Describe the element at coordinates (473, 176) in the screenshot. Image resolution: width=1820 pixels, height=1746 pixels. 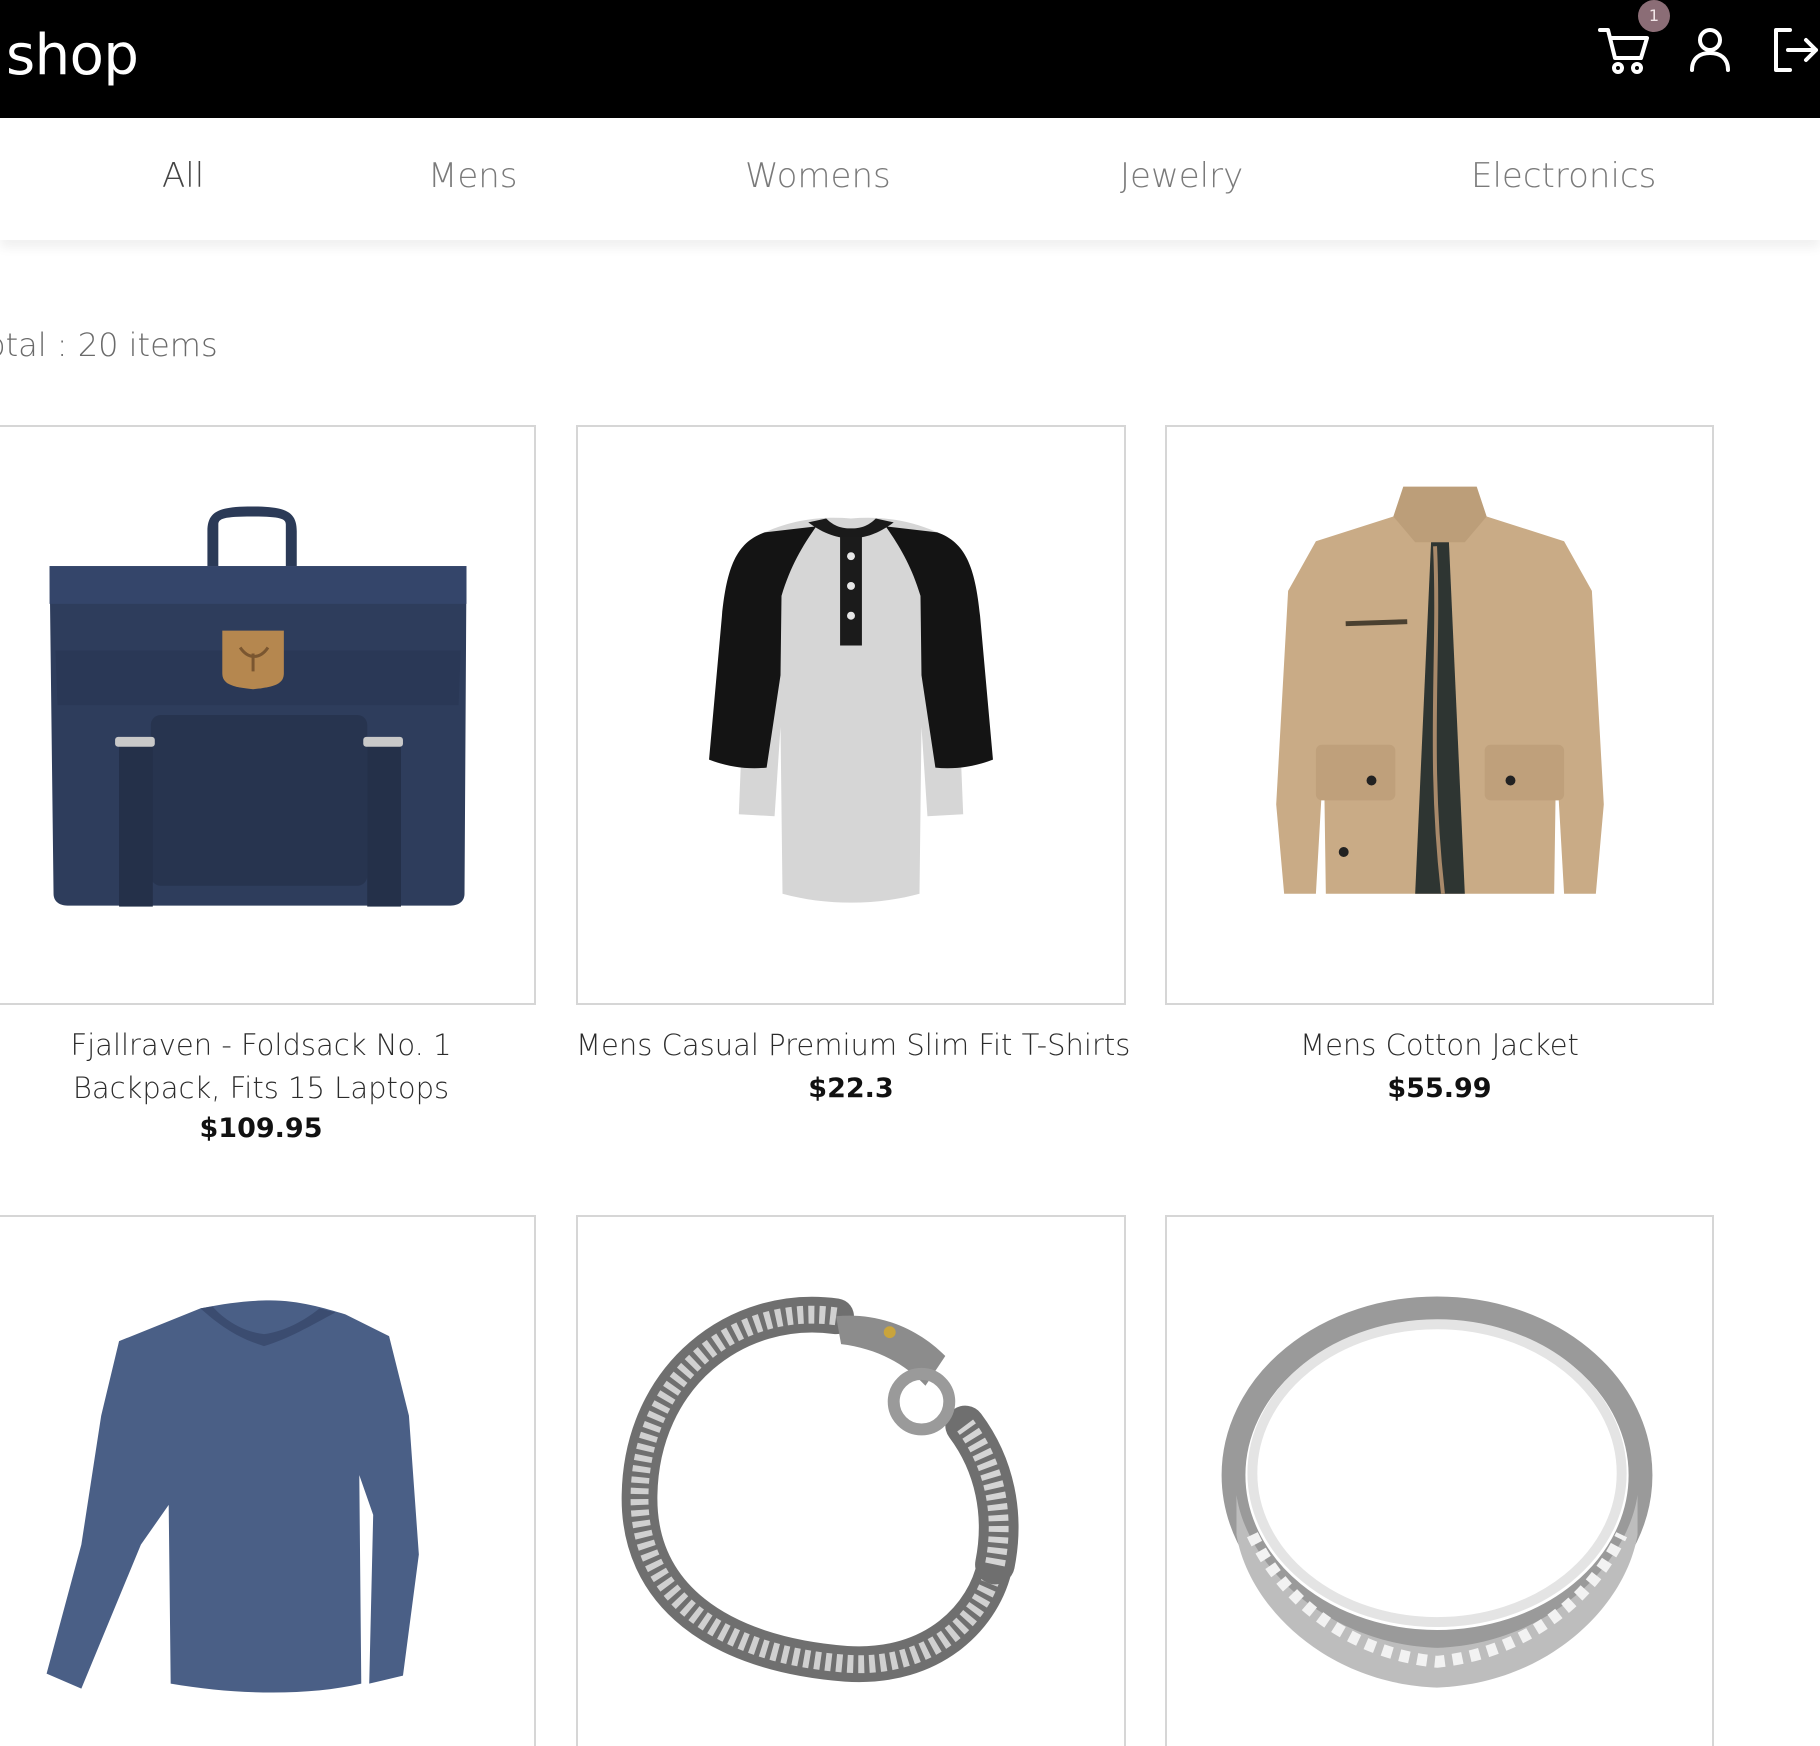
I see `category-tab-mens: Mens` at that location.